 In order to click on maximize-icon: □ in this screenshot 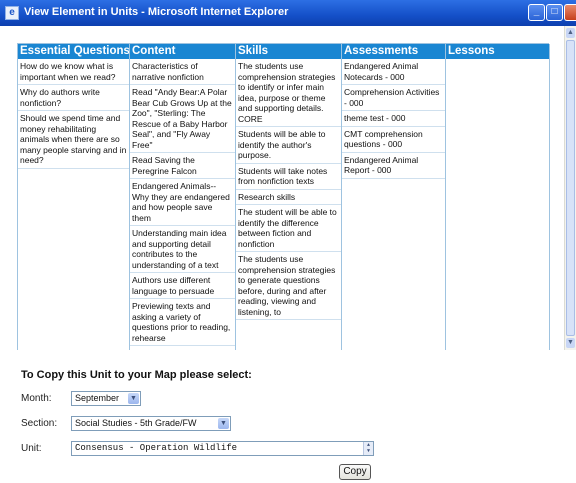, I will do `click(554, 12)`.